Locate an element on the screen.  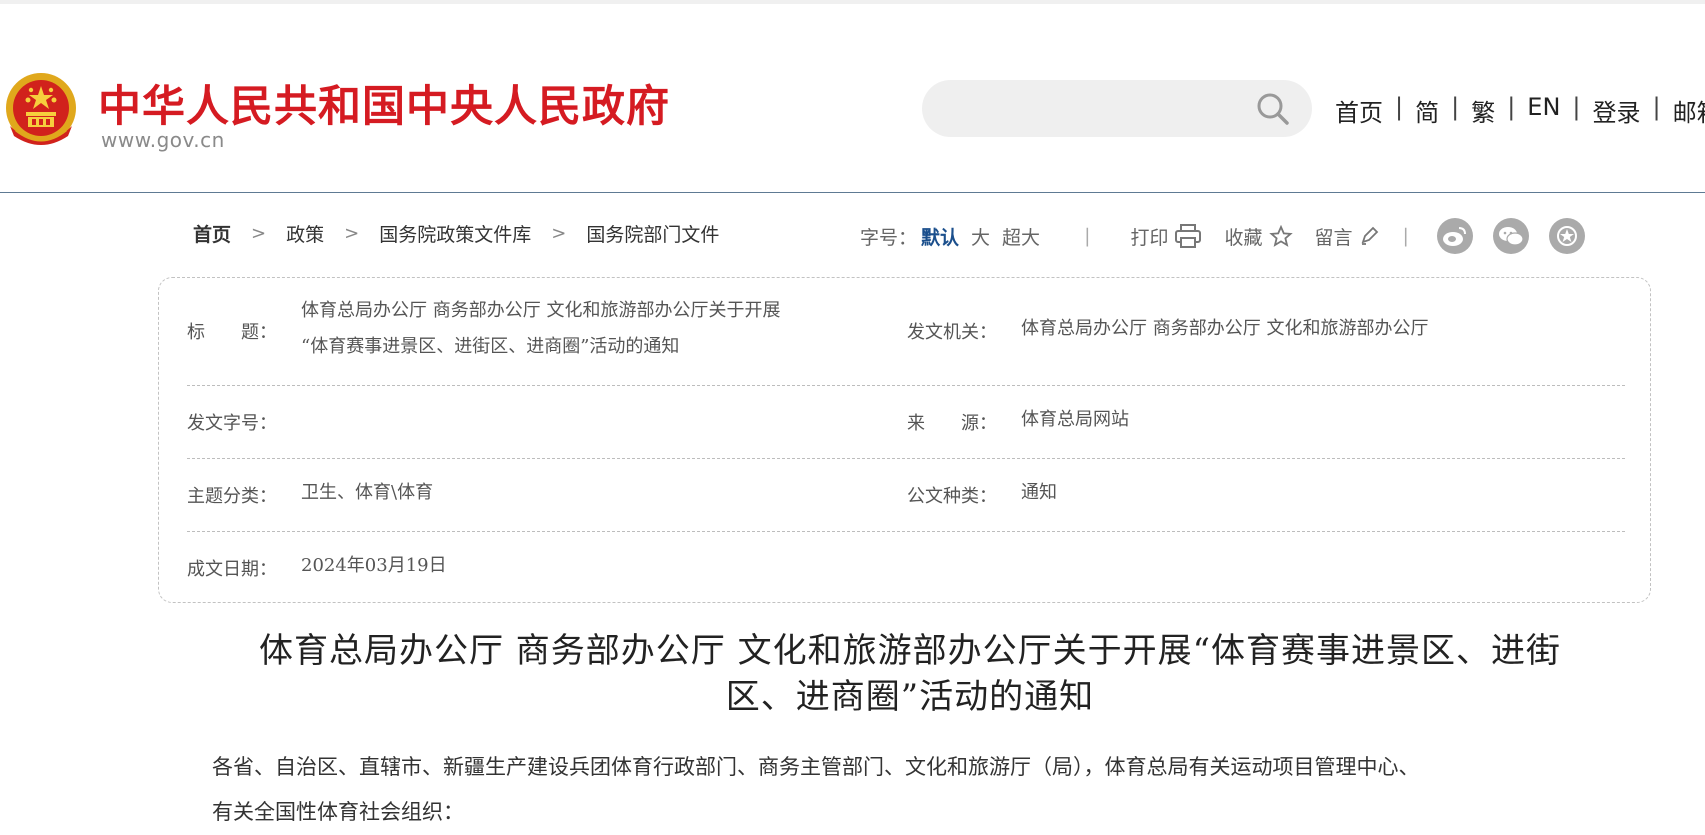
source-label: 来 源： is located at coordinates (952, 423).